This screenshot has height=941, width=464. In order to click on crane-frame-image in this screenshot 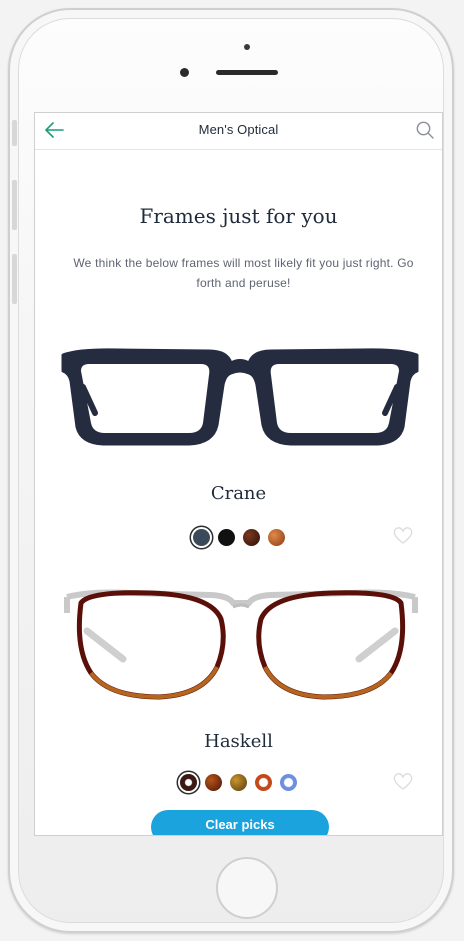, I will do `click(240, 396)`.